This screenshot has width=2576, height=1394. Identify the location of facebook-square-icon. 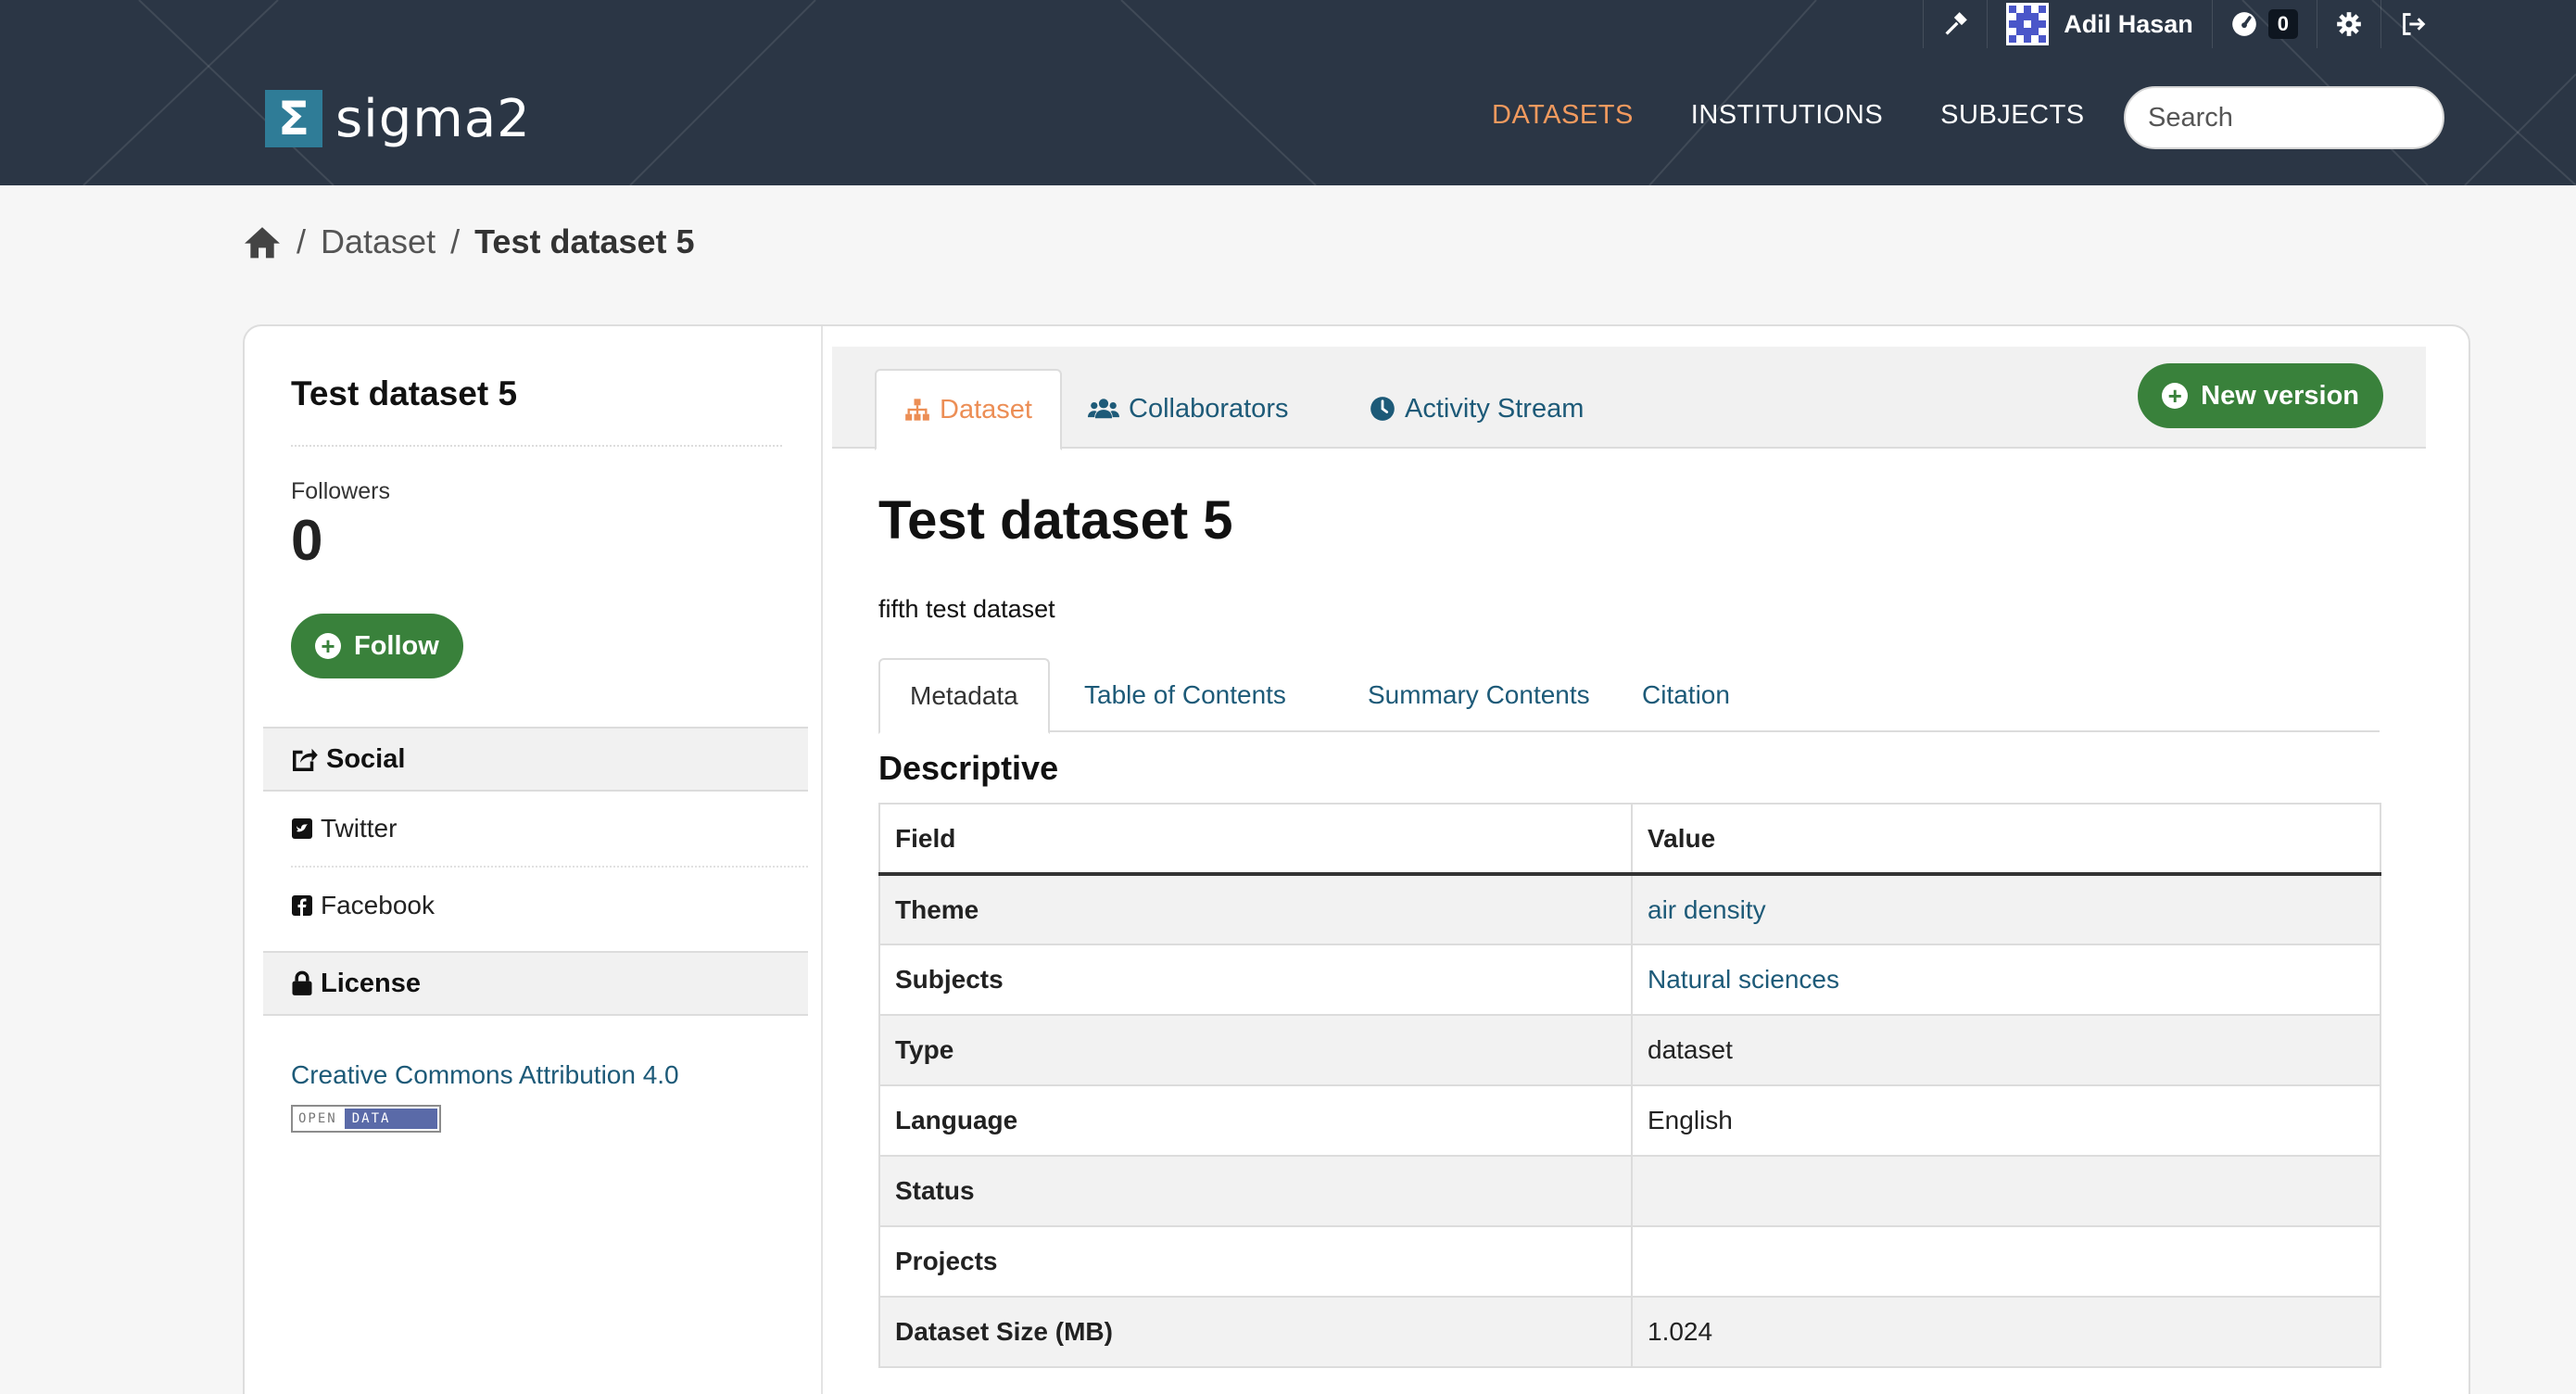
(302, 905).